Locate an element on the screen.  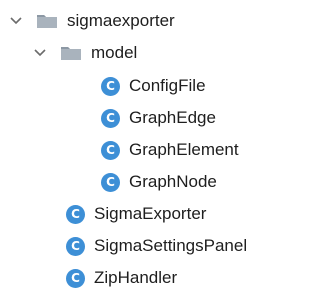
tree-node-class: C GraphElement is located at coordinates (170, 150).